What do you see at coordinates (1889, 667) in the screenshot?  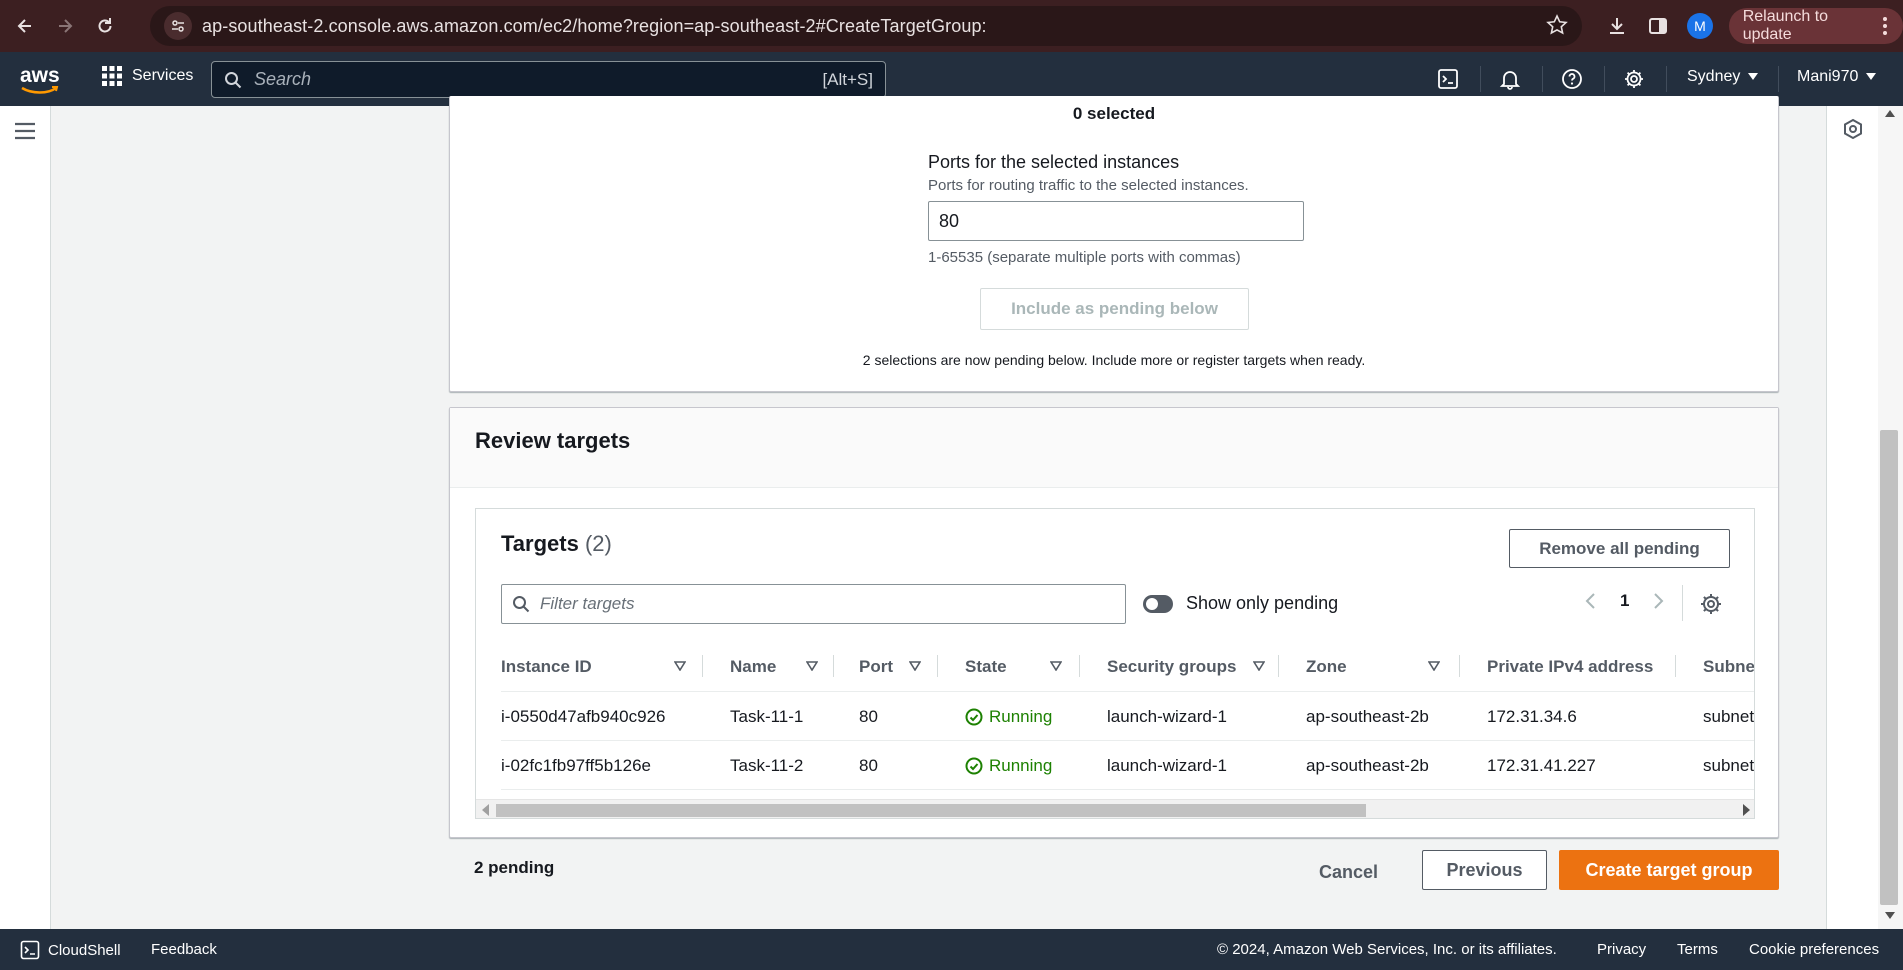 I see `page-scrollbar-thumb` at bounding box center [1889, 667].